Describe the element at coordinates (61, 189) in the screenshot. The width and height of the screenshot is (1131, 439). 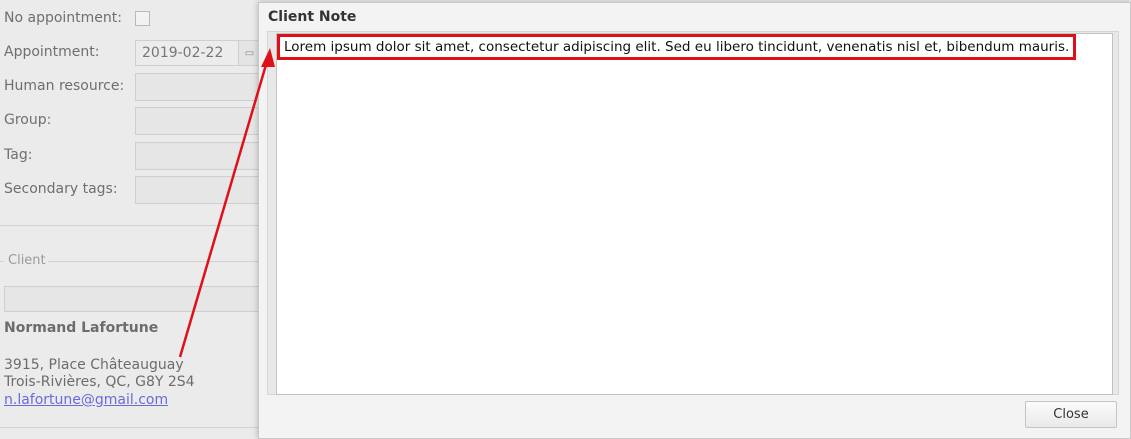
I see `secondary-tags-label: Secondary tags:` at that location.